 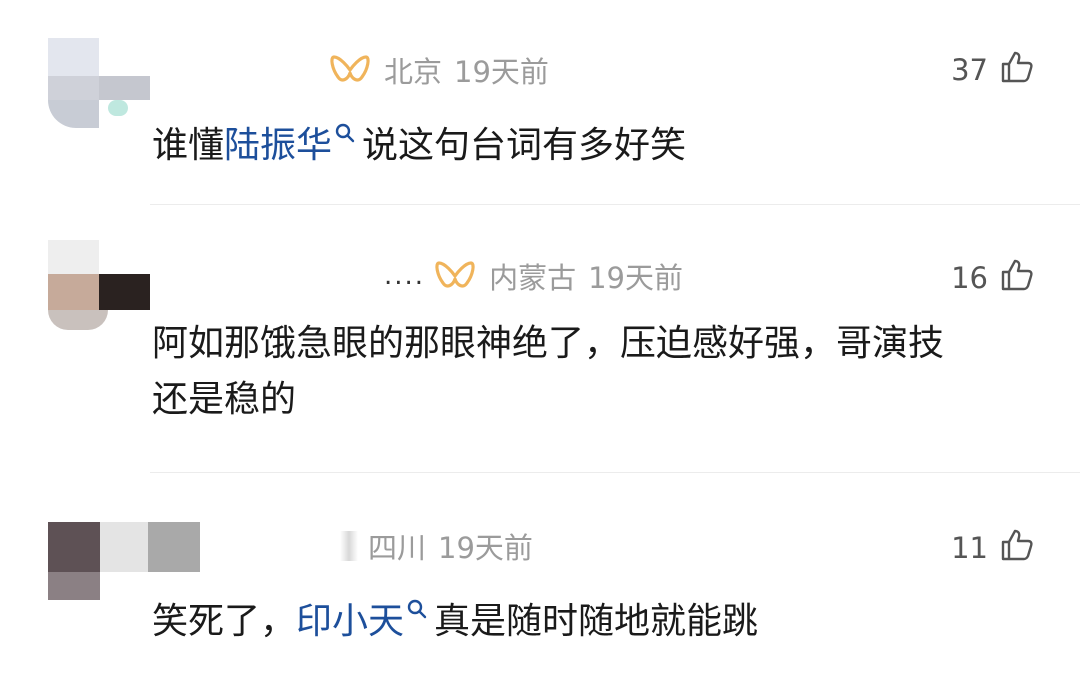 I want to click on like-button: 11, so click(x=992, y=548).